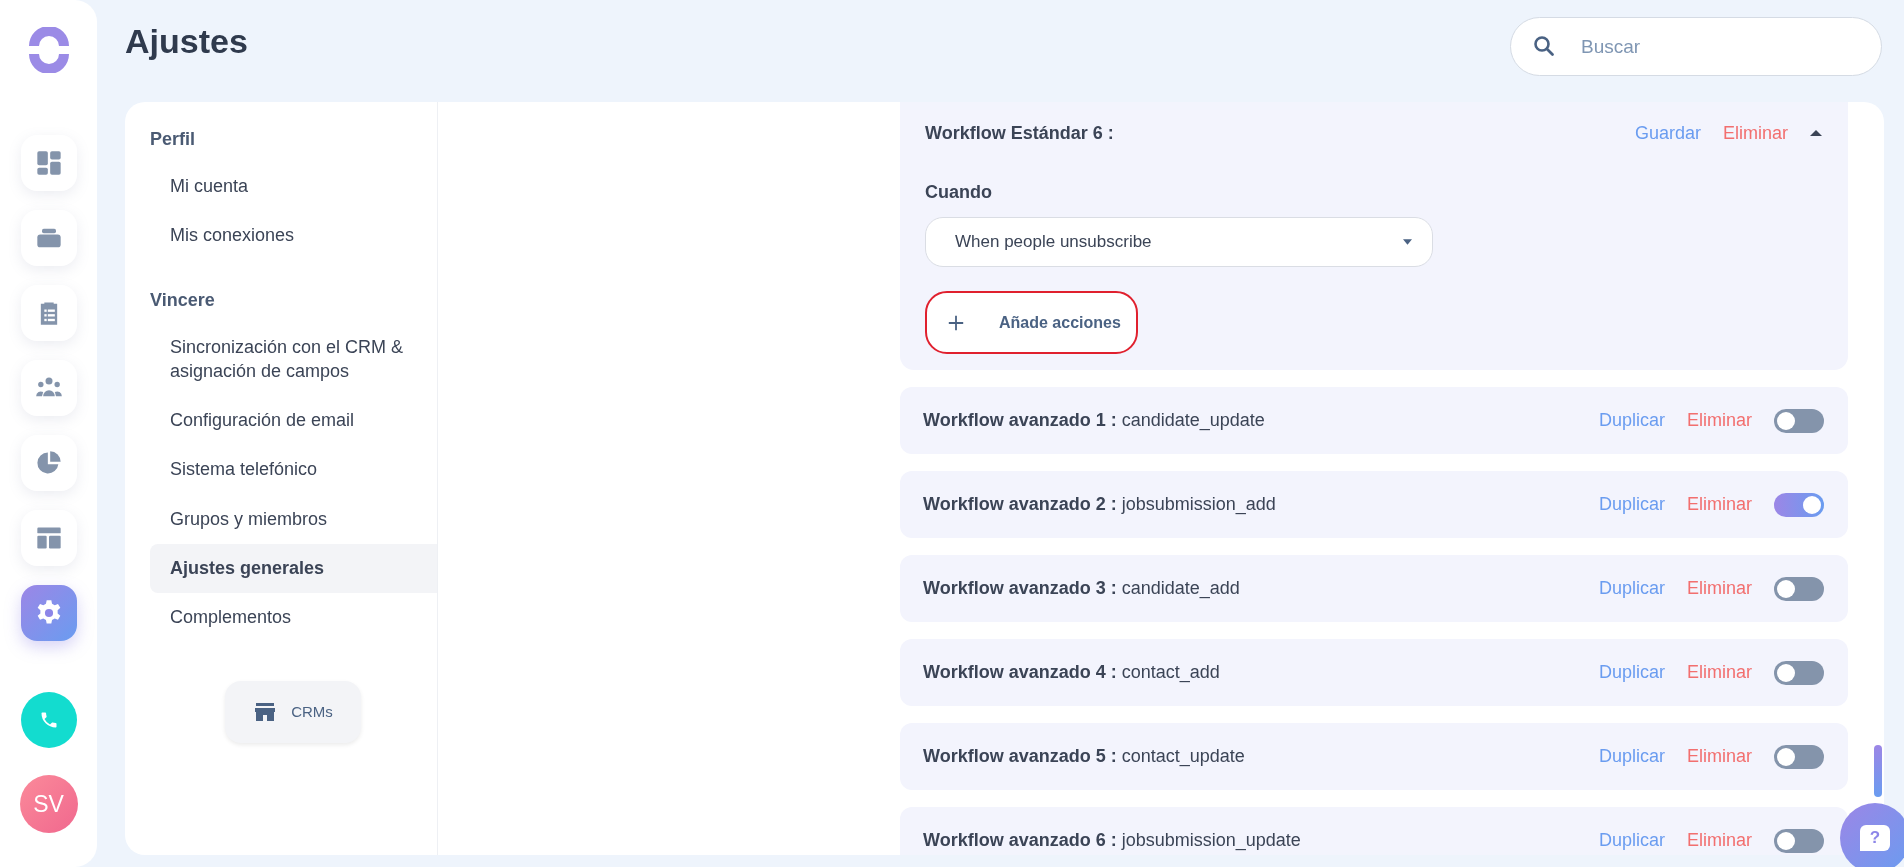  What do you see at coordinates (1696, 46) in the screenshot?
I see `search-field: Buscar` at bounding box center [1696, 46].